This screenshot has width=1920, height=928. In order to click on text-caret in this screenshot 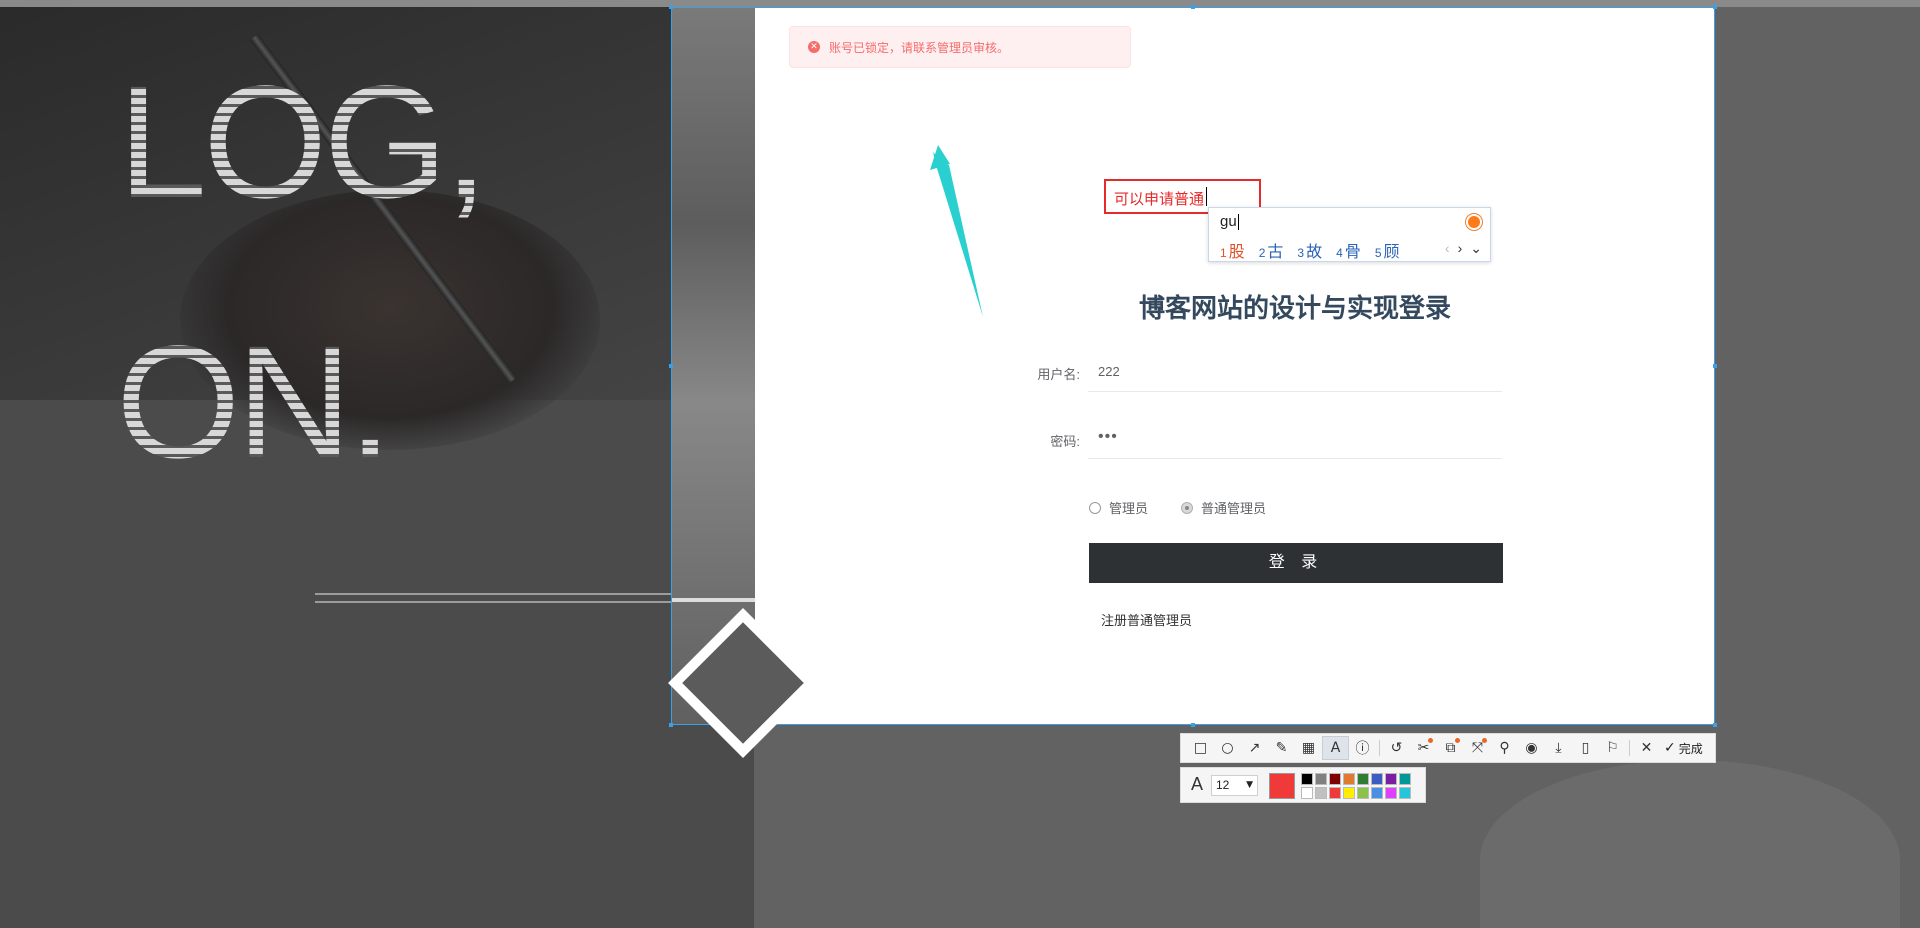, I will do `click(1206, 196)`.